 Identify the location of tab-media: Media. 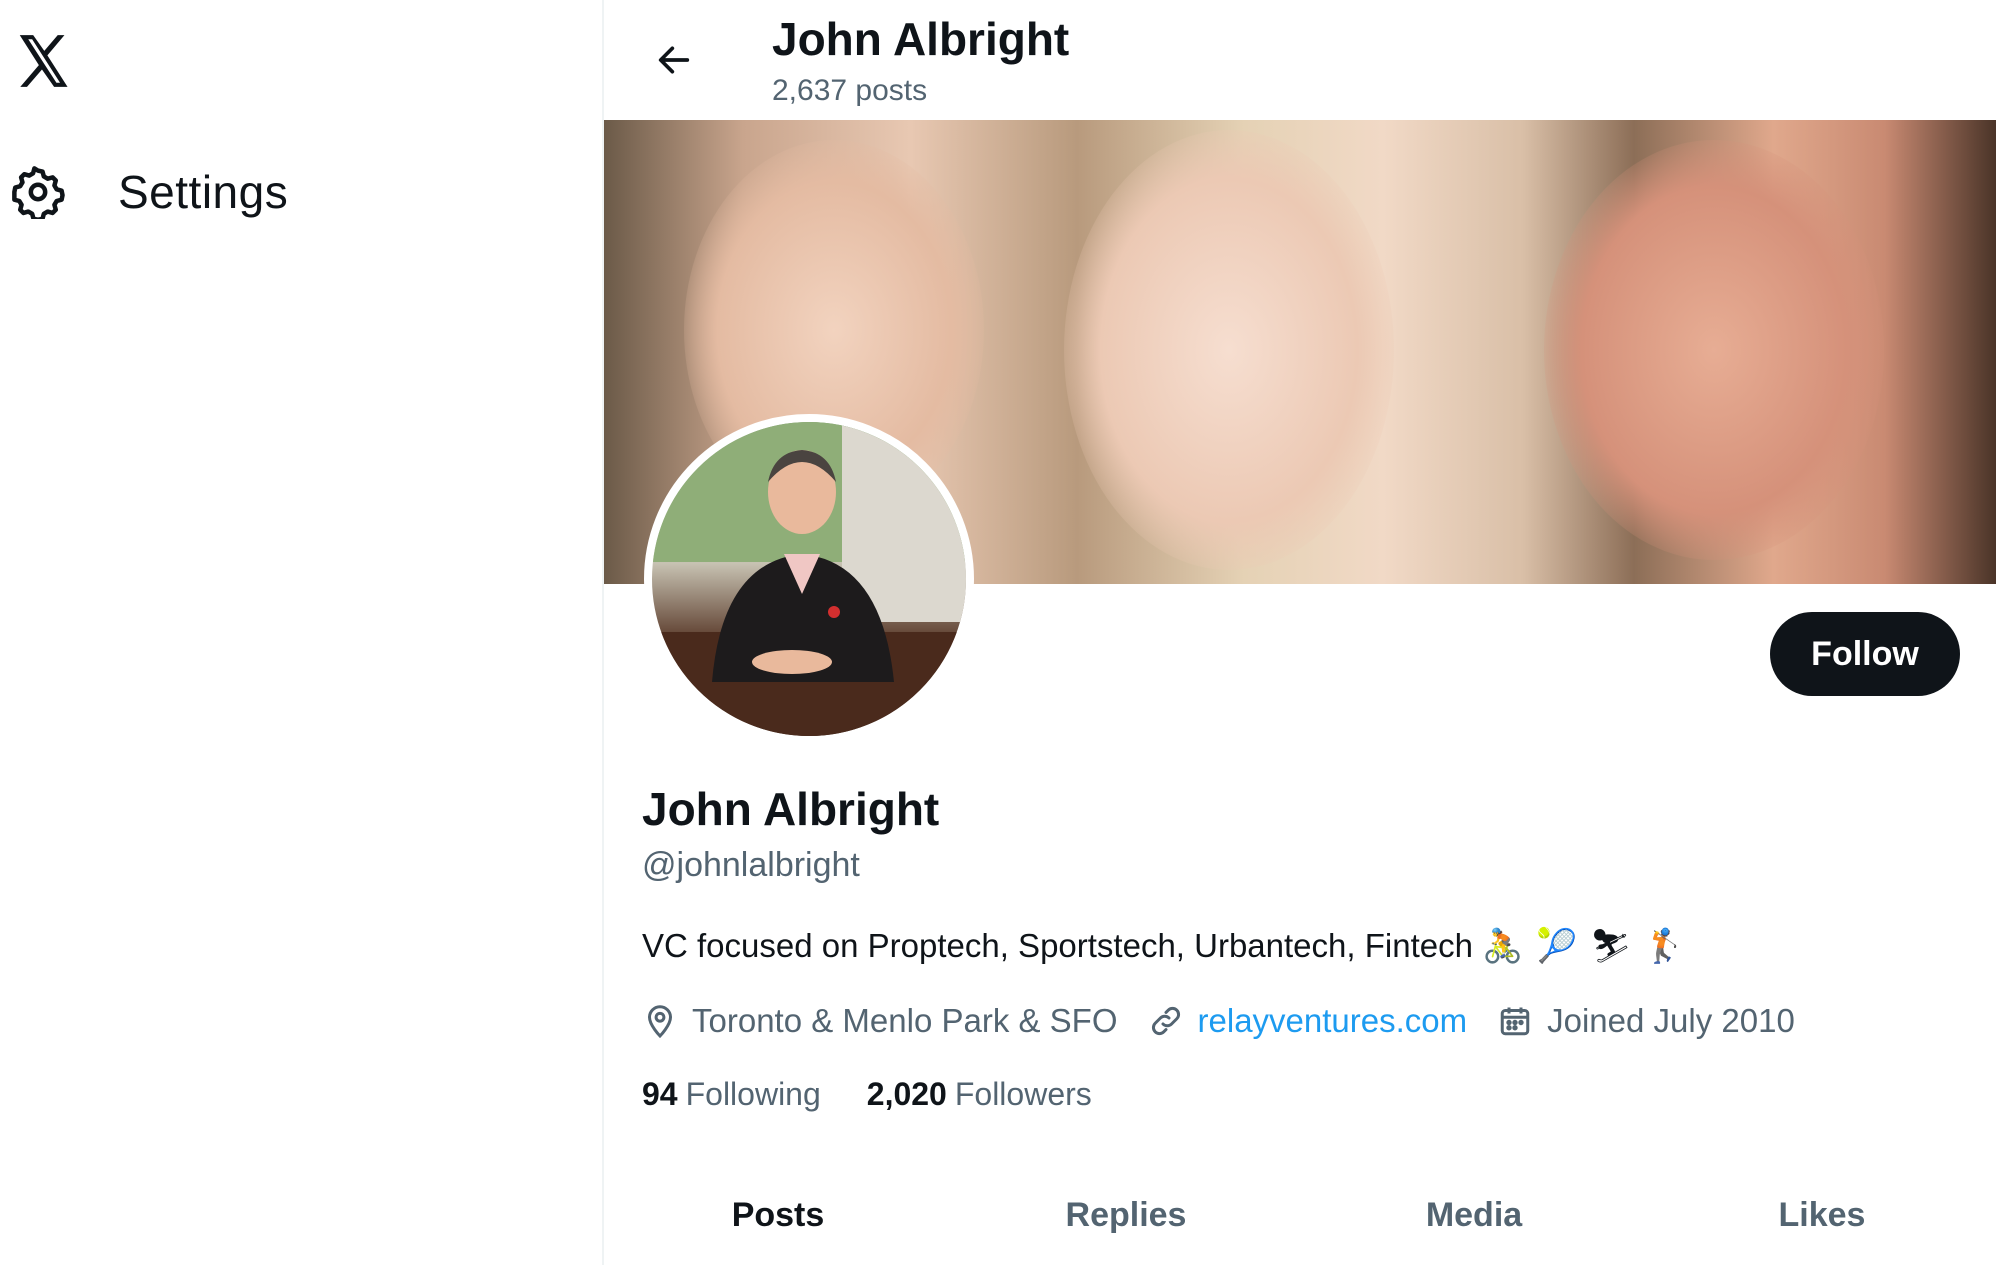
(1474, 1222).